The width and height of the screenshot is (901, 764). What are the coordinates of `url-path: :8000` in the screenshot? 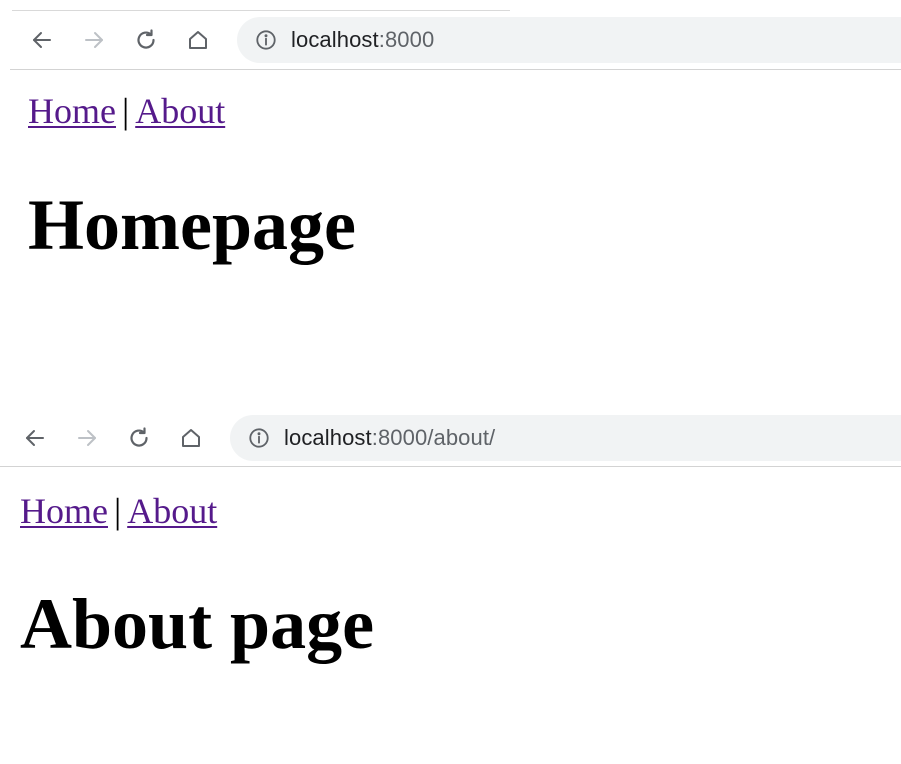 It's located at (406, 39).